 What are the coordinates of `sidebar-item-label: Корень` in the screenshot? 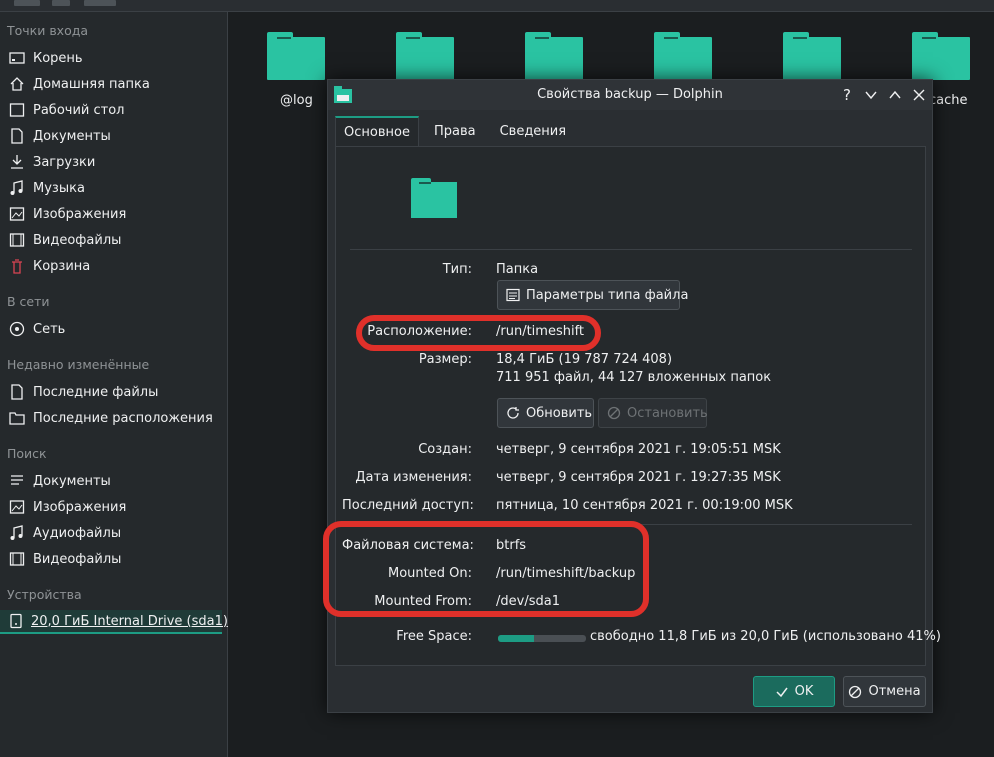 It's located at (58, 58).